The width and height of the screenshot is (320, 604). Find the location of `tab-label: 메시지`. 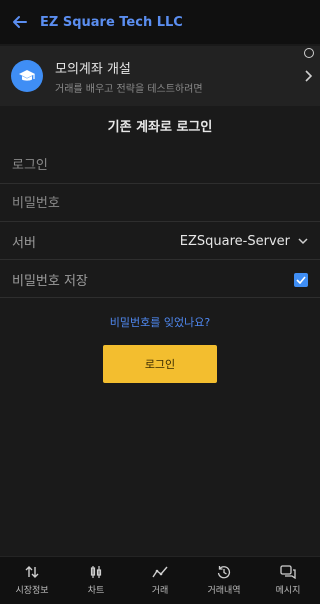

tab-label: 메시지 is located at coordinates (288, 591).